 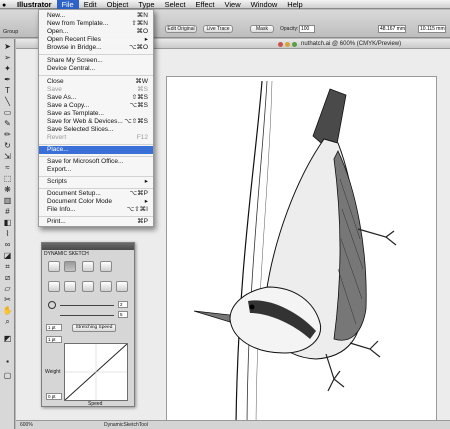 What do you see at coordinates (66, 254) in the screenshot?
I see `panel-tab: DYNAMIC SKETCH` at bounding box center [66, 254].